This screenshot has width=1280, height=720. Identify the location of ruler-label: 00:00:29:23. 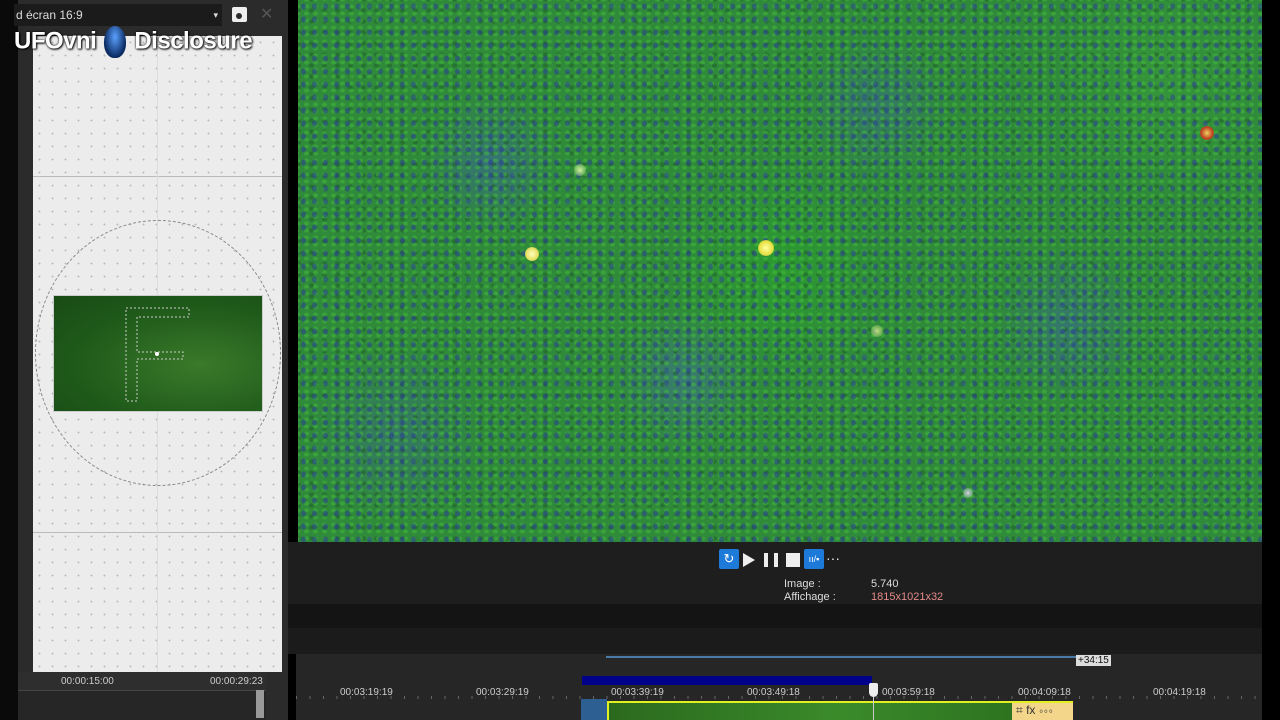
(236, 681).